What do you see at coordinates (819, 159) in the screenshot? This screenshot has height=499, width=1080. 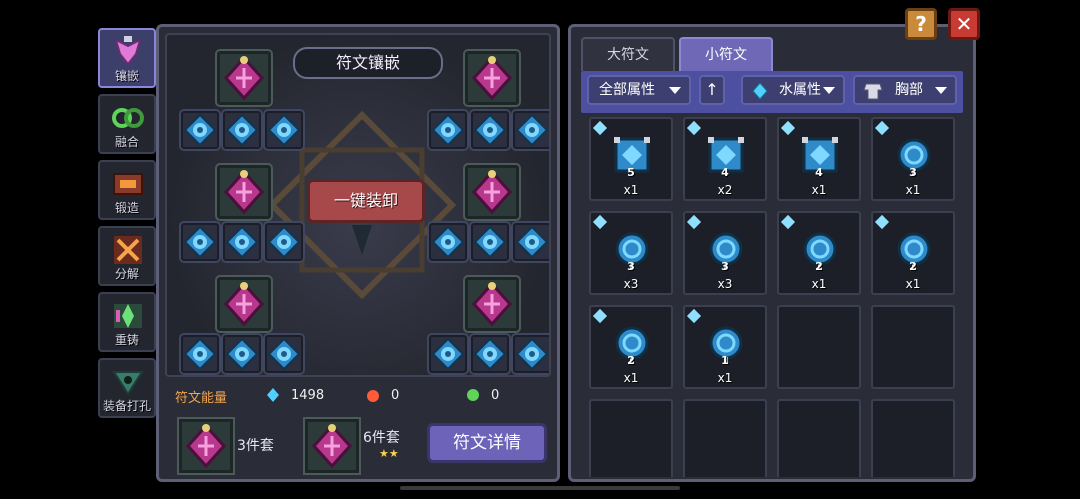 I see `inventory-slot: 4 x1` at bounding box center [819, 159].